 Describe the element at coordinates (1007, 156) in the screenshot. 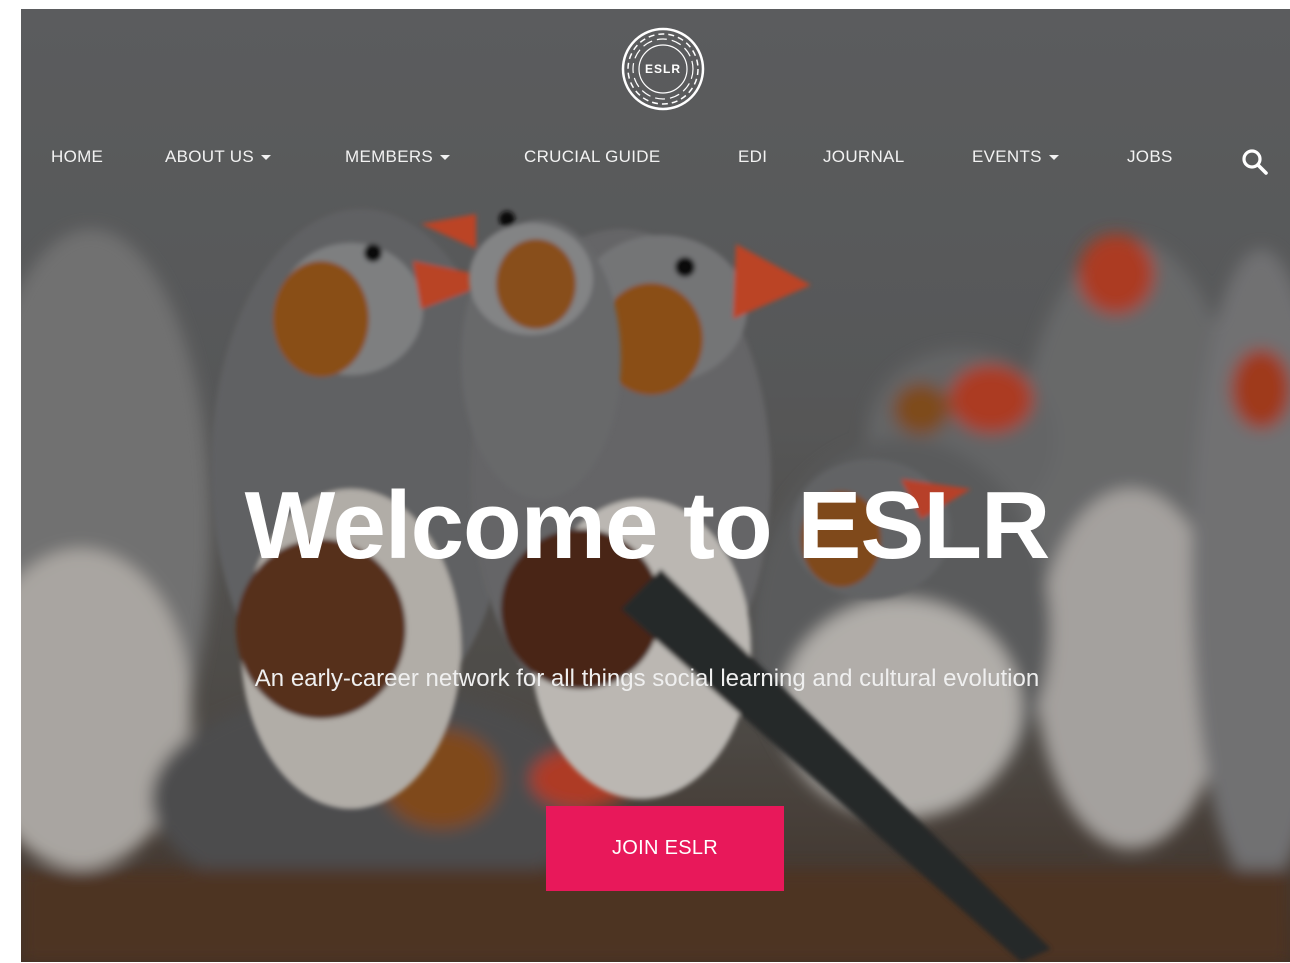

I see `nav-item-label: EVENTS` at that location.